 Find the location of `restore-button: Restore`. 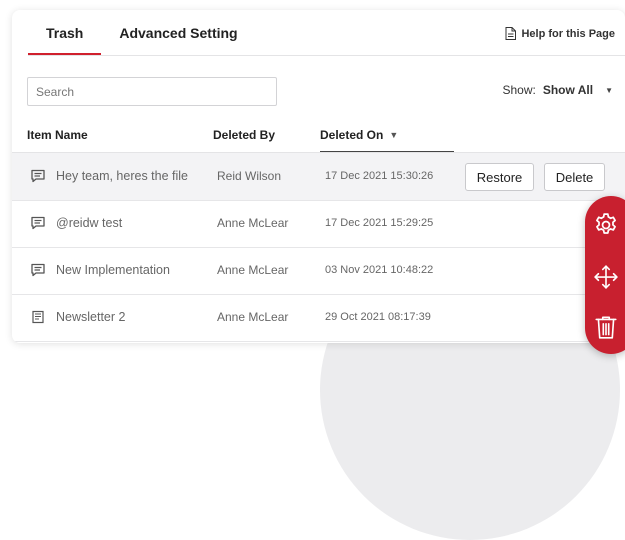

restore-button: Restore is located at coordinates (499, 177).